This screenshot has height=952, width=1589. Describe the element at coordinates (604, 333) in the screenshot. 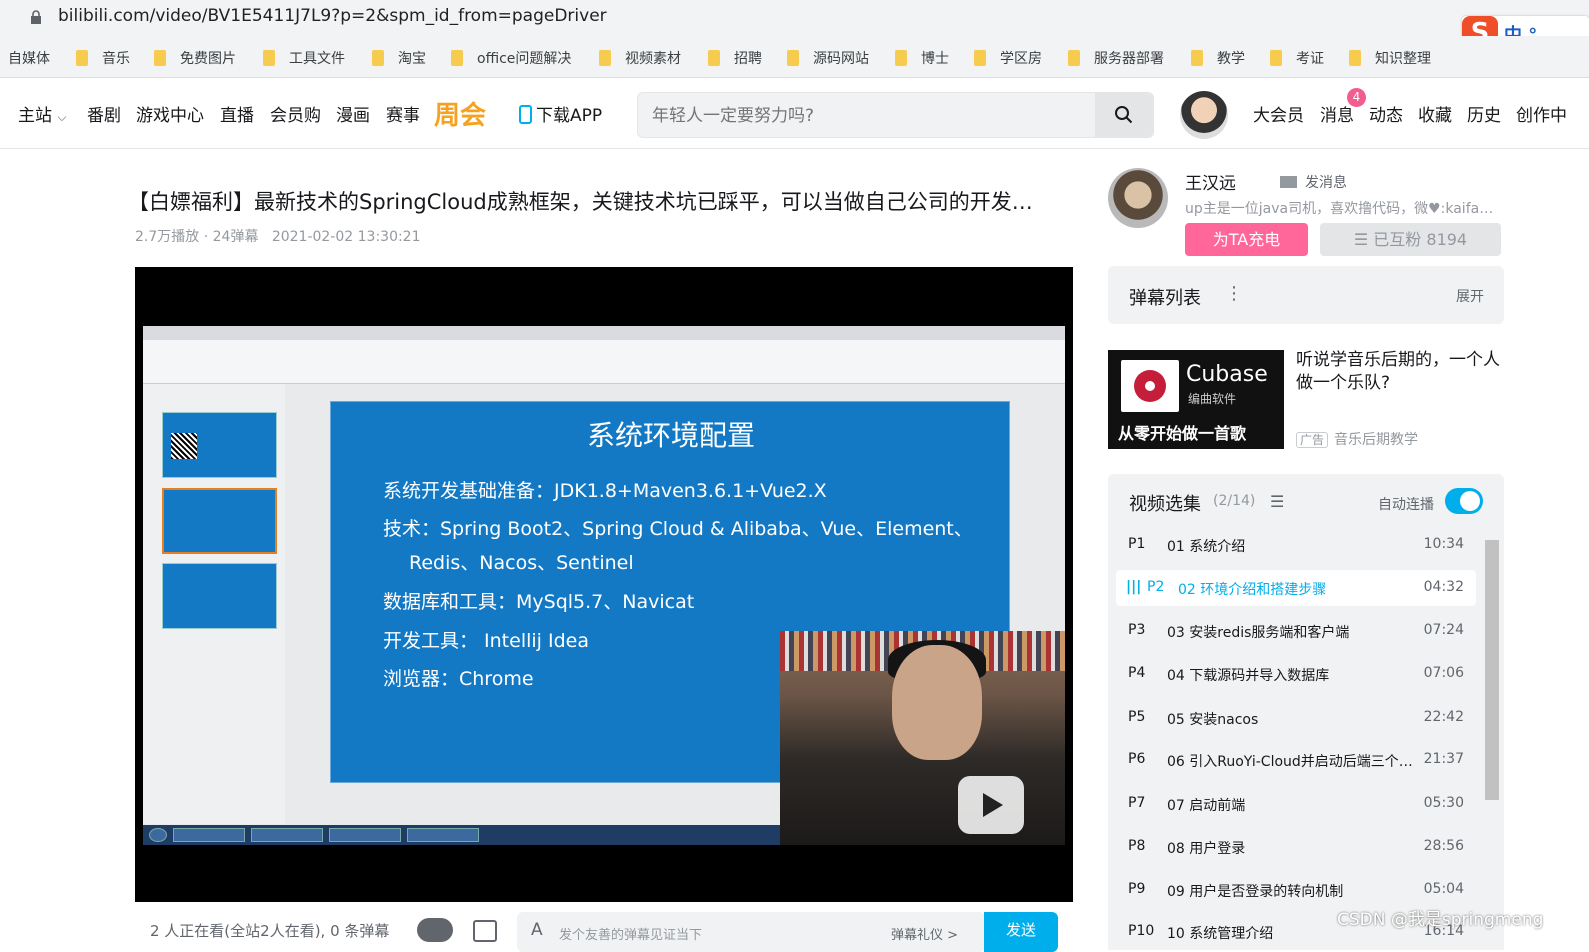

I see `ppt-tabbar` at that location.